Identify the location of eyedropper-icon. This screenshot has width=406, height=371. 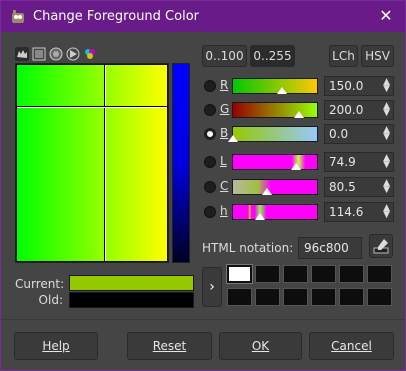
(381, 246).